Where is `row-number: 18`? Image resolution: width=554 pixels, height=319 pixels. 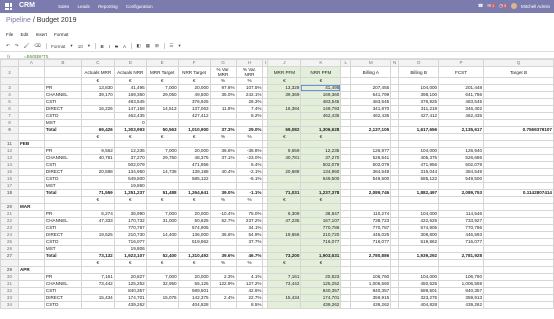 row-number: 18 is located at coordinates (9, 193).